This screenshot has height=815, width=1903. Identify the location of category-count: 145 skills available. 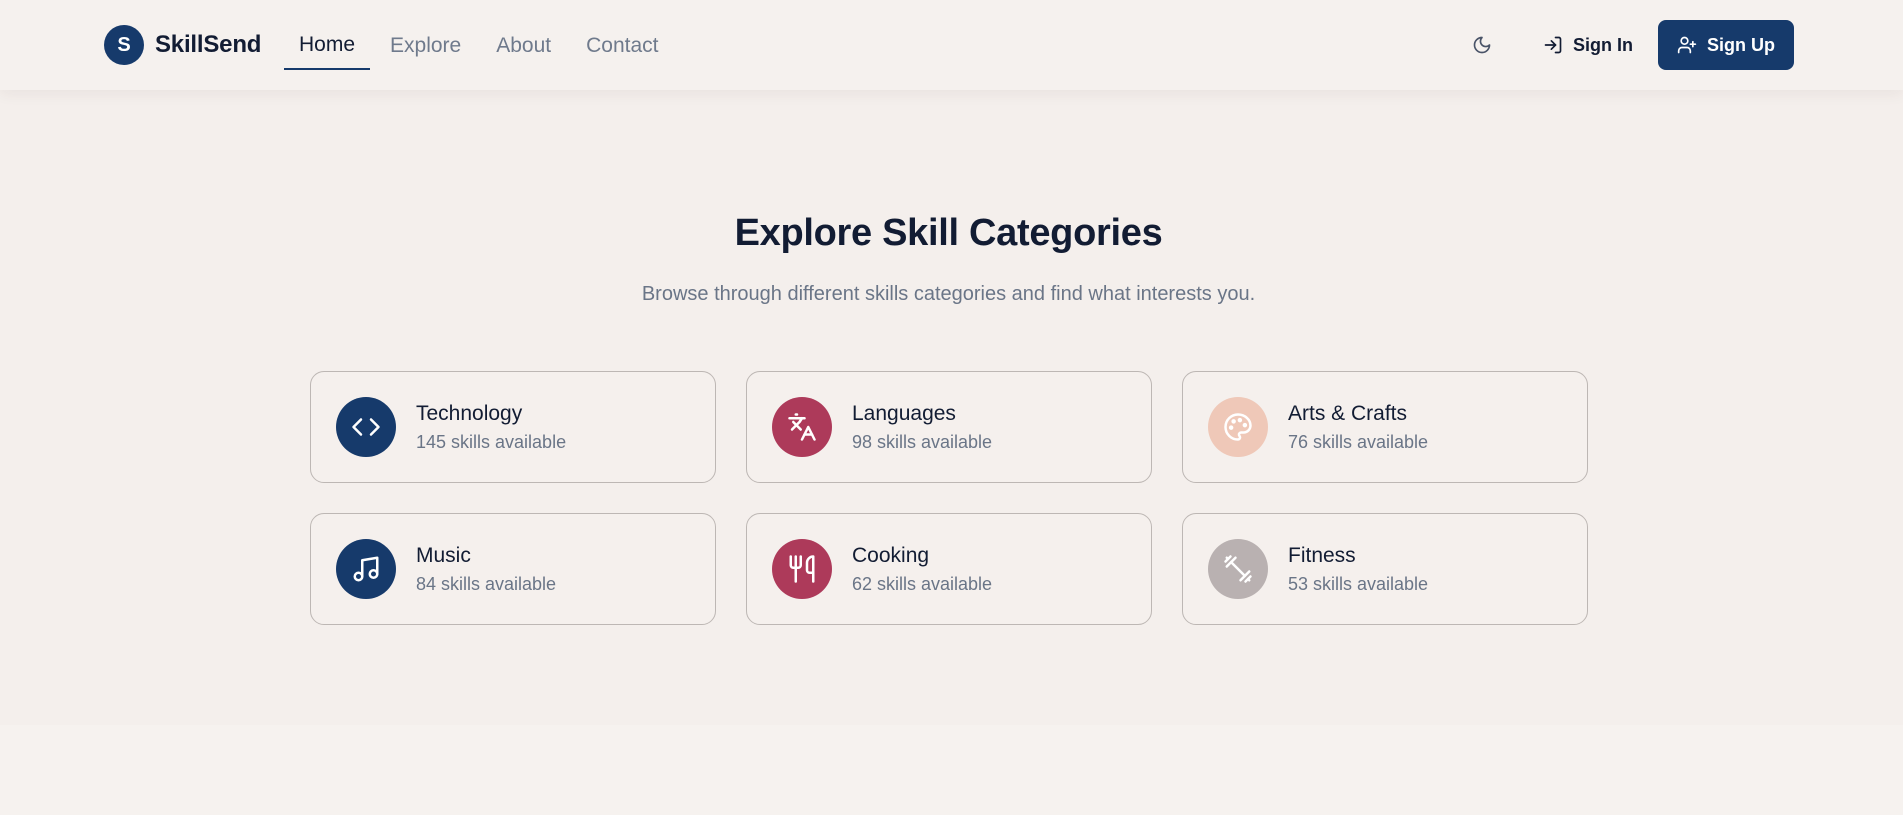
(491, 441).